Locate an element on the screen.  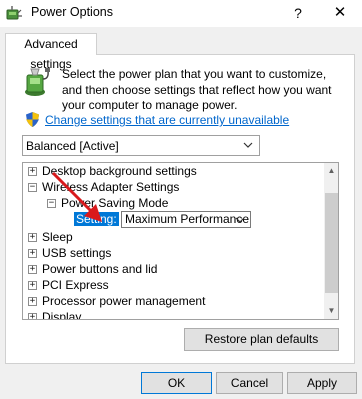
vertical-scrollbar: ▲ ▼ is located at coordinates (331, 241).